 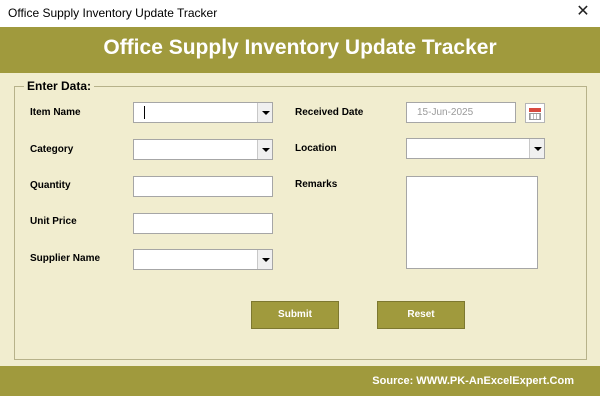 I want to click on quantity-label: Quantity, so click(x=50, y=185).